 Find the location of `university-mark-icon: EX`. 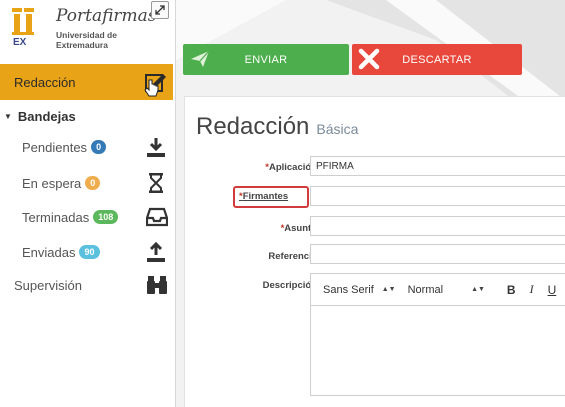

university-mark-icon: EX is located at coordinates (23, 27).